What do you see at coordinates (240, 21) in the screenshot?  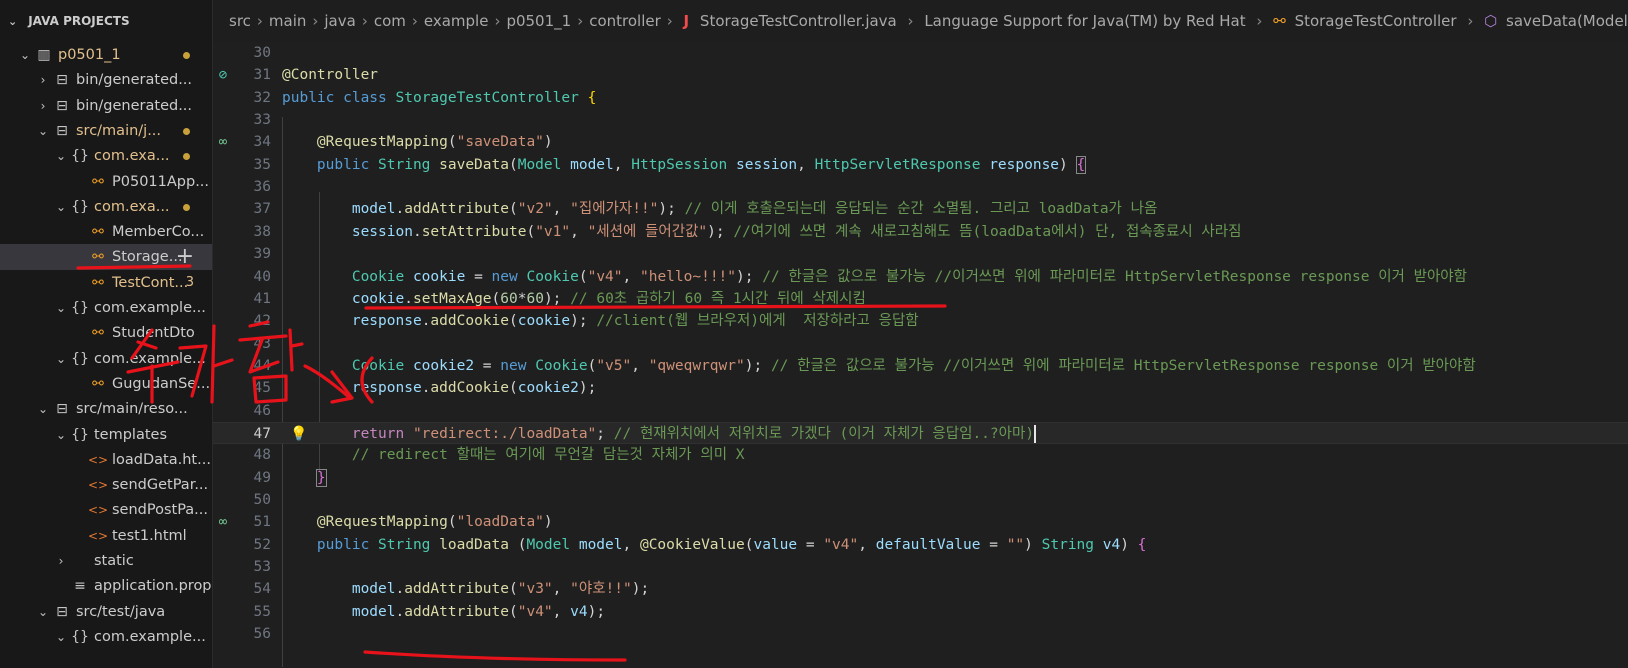 I see `breadcrumb-segment: src` at bounding box center [240, 21].